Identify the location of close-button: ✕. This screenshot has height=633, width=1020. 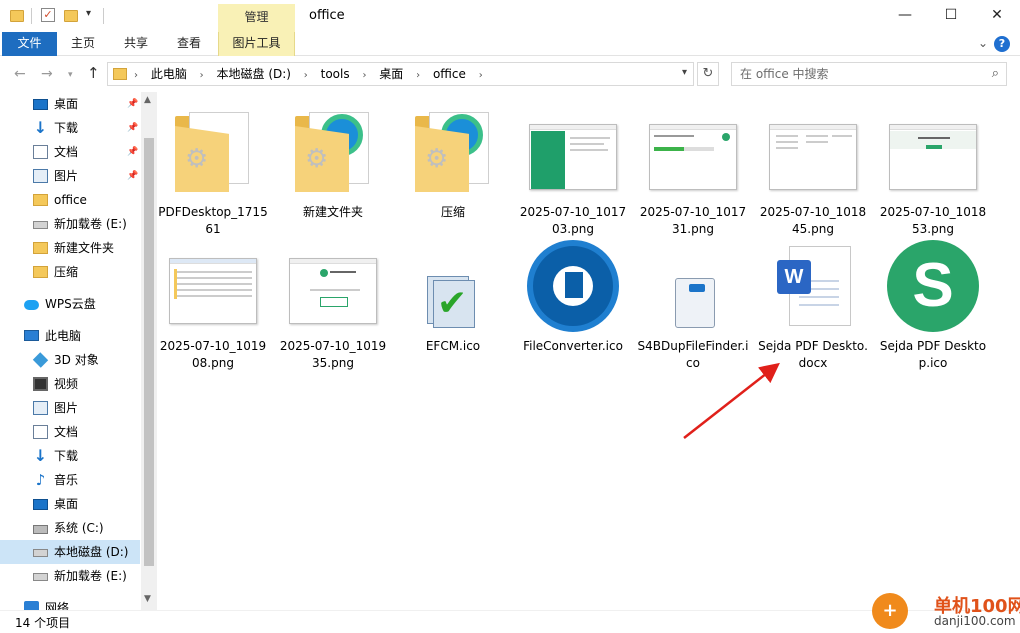
(997, 15).